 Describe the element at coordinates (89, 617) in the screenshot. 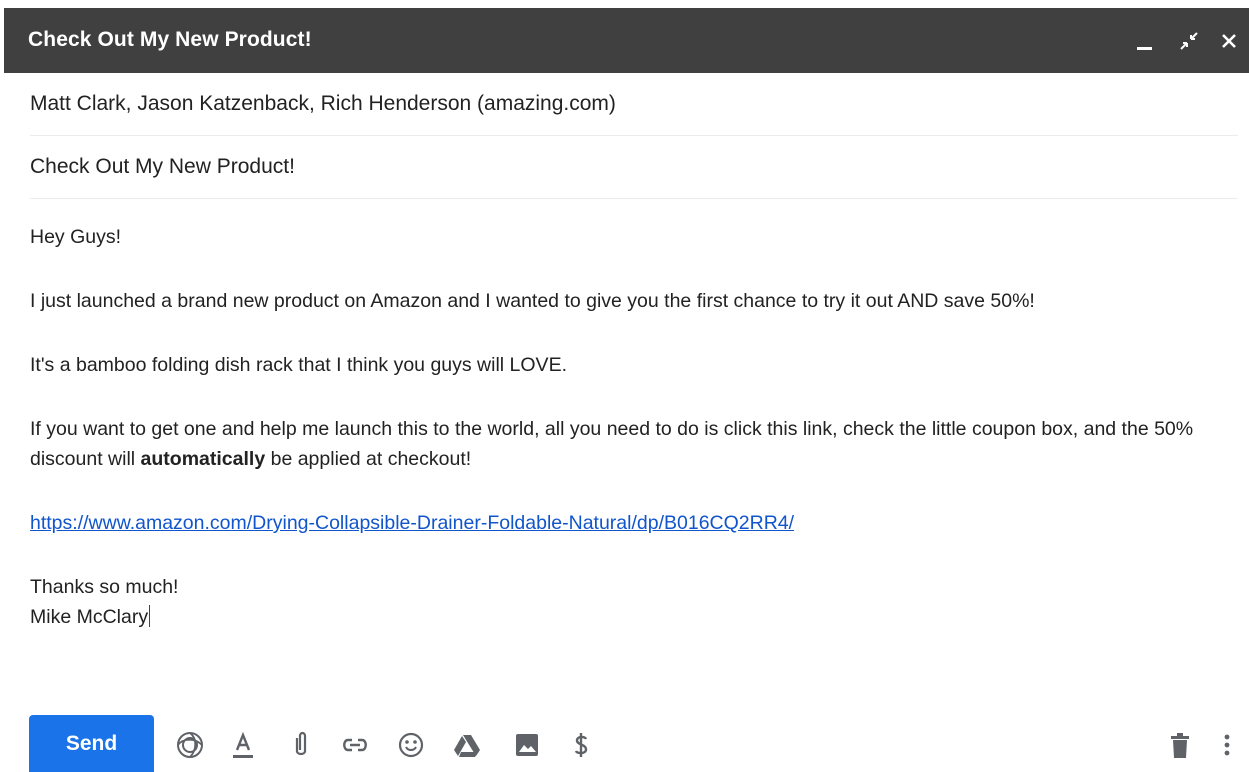

I see `signature-text: Mike McClary` at that location.